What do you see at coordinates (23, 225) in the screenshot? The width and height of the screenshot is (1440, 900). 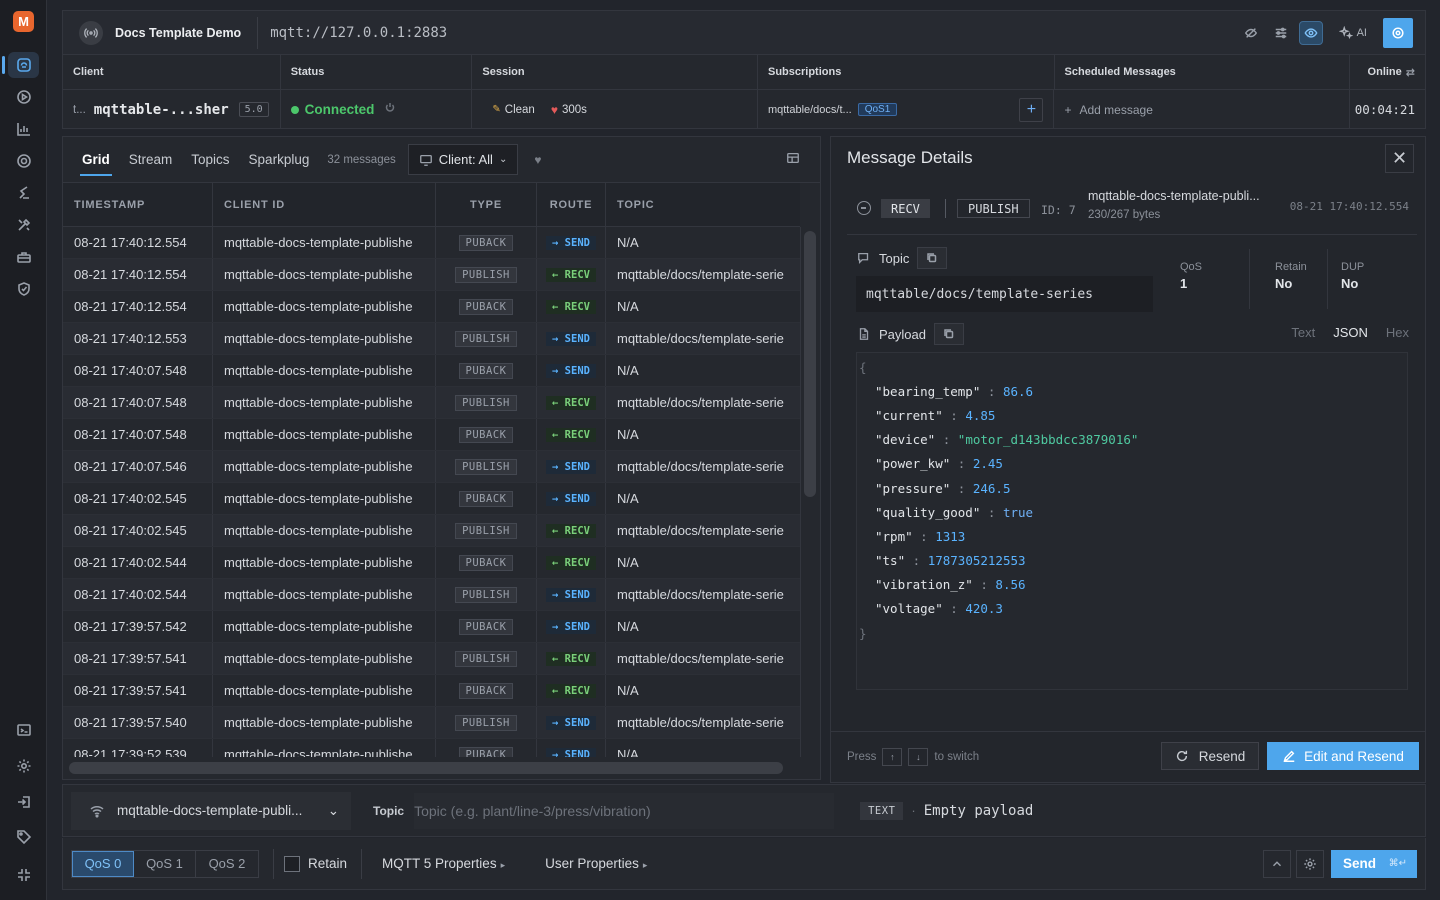 I see `tools-icon` at bounding box center [23, 225].